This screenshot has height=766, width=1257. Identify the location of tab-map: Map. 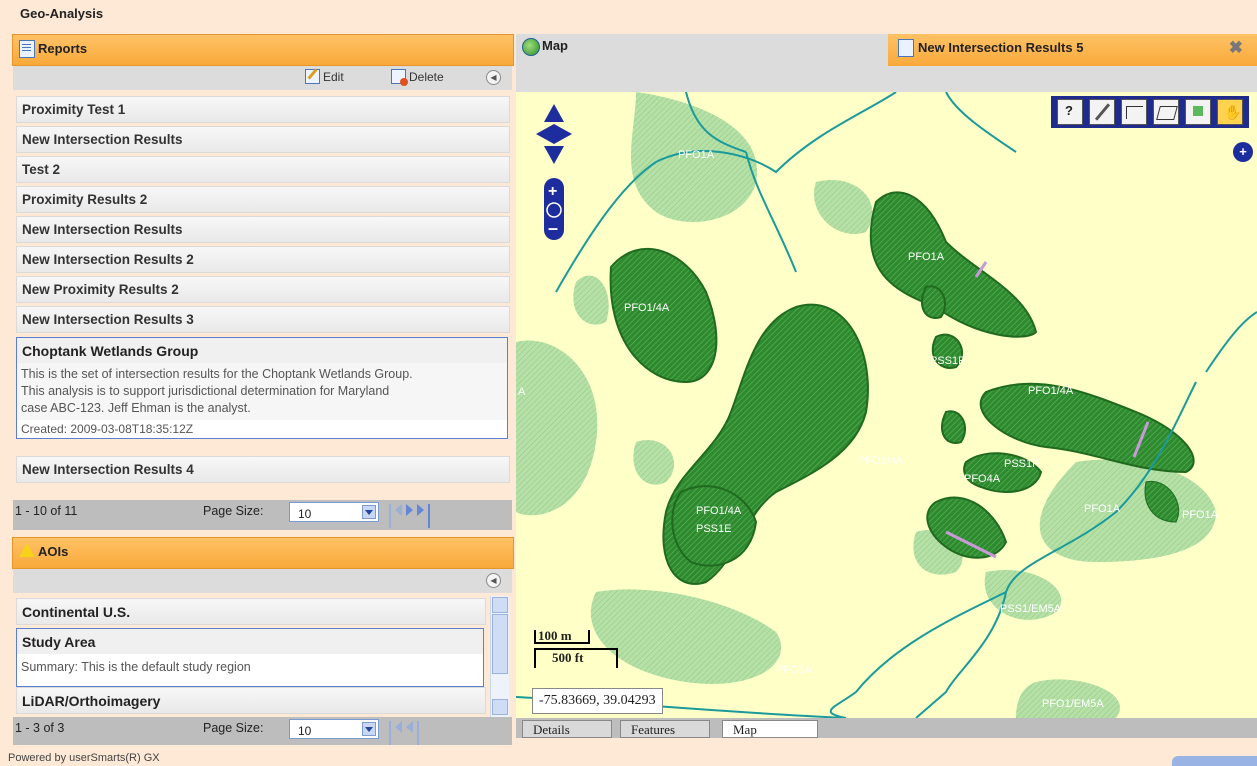
(555, 45).